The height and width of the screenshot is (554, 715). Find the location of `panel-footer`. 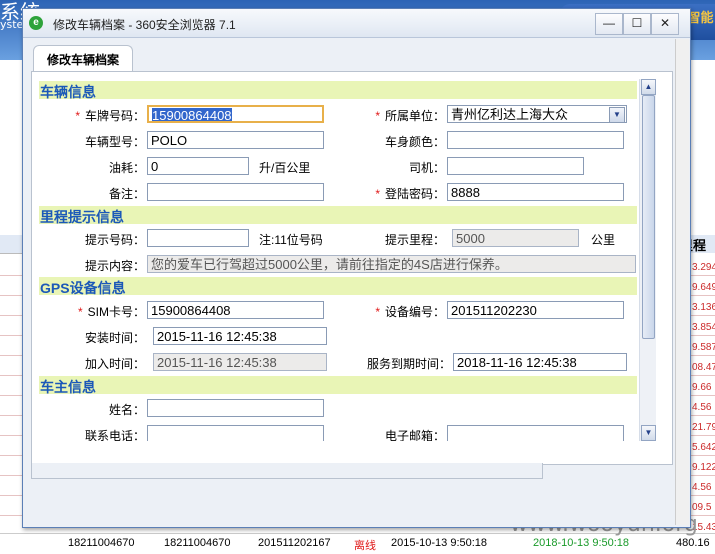

panel-footer is located at coordinates (287, 471).